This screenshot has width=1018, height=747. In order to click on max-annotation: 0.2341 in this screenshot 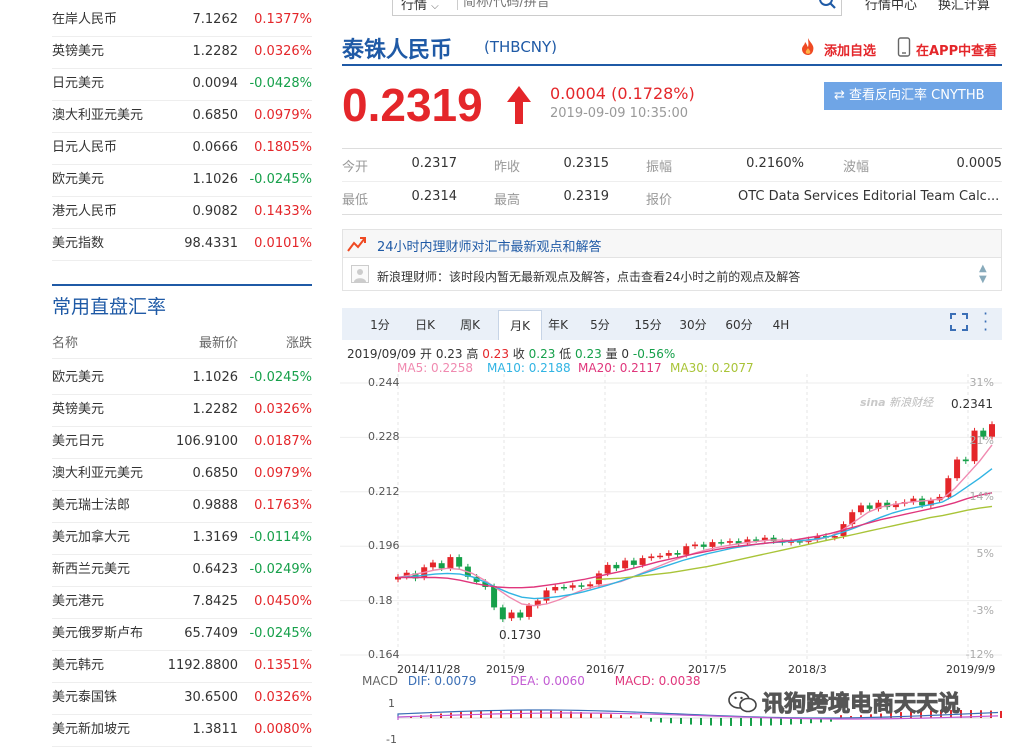, I will do `click(972, 404)`.